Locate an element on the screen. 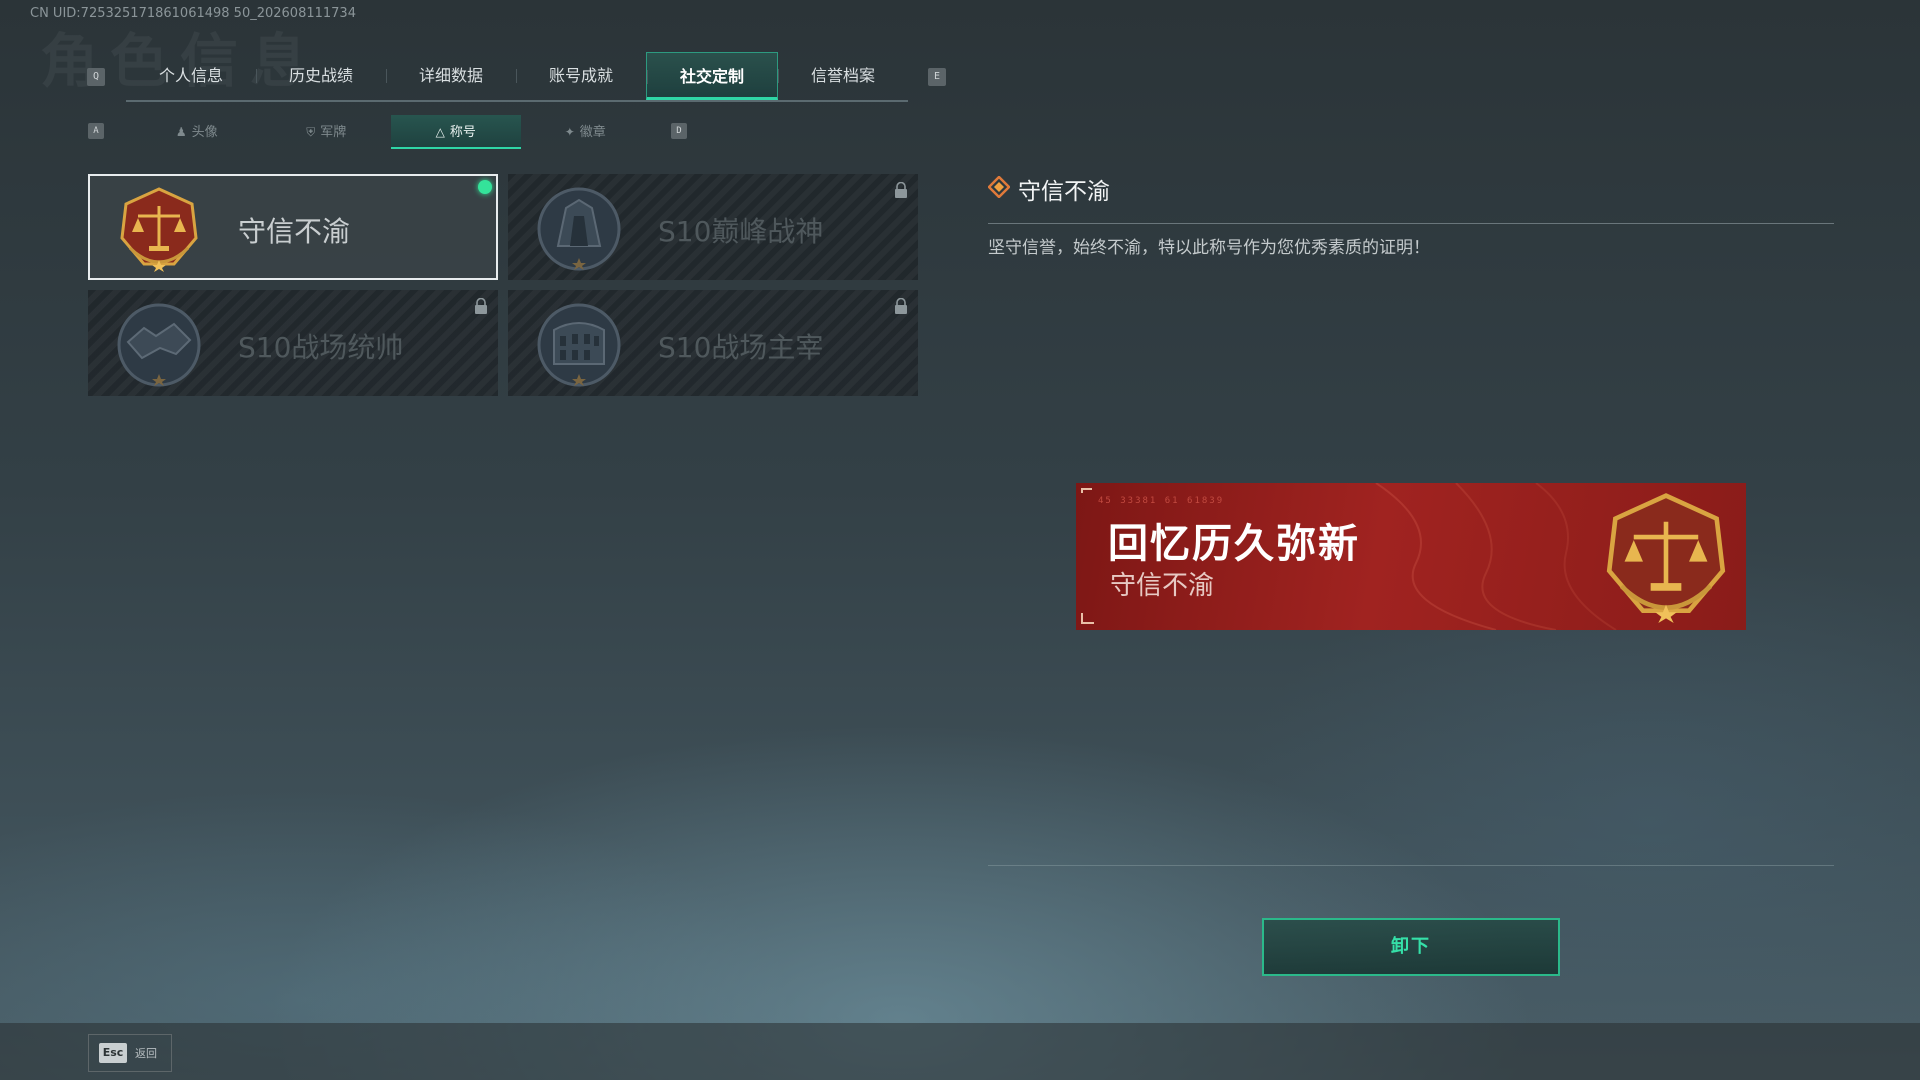  diamond-icon is located at coordinates (999, 187).